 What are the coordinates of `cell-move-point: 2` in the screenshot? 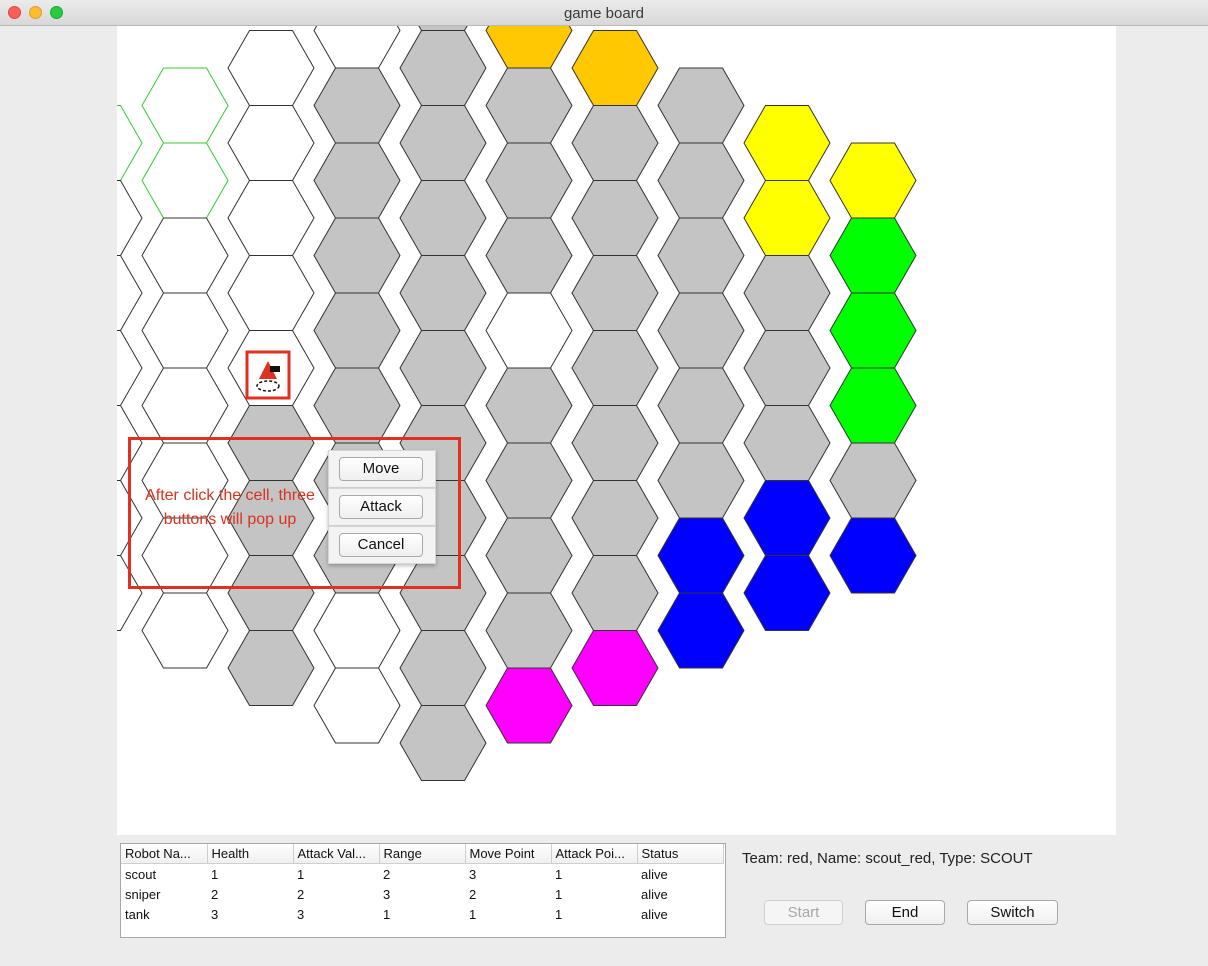 It's located at (473, 894).